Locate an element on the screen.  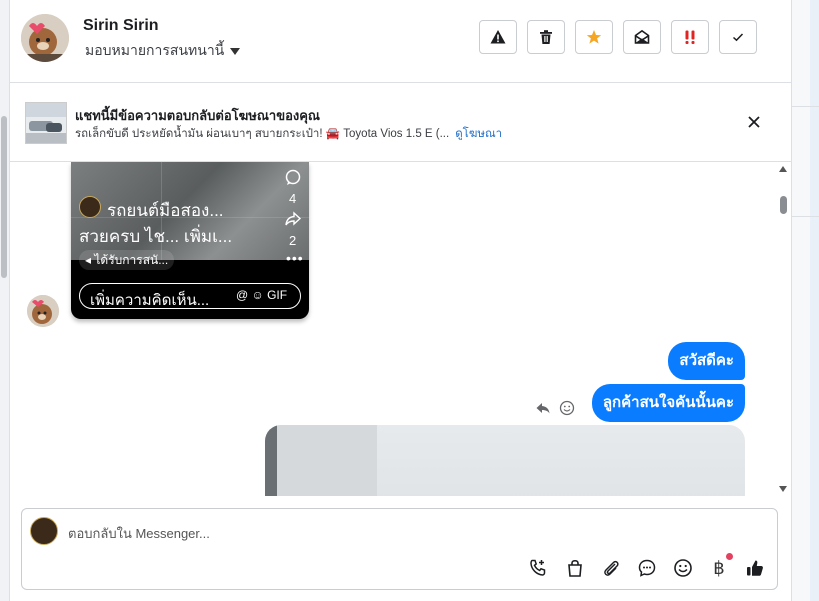
warning-icon is located at coordinates (498, 37).